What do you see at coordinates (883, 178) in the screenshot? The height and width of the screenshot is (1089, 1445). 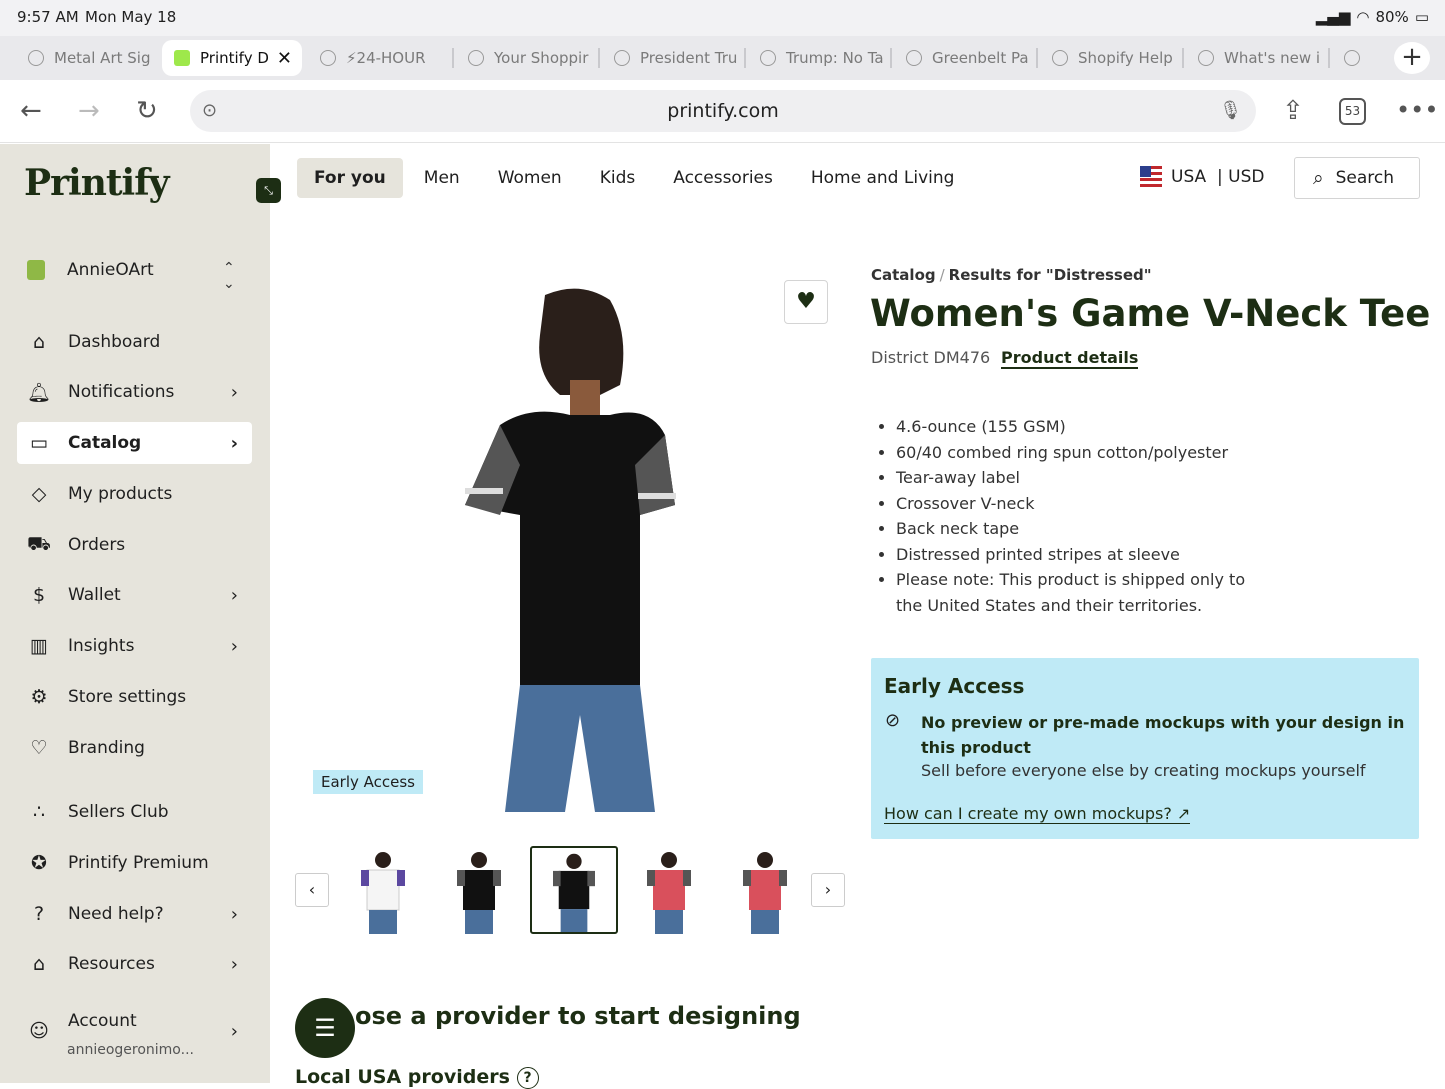 I see `nav-home-living: Home and Living` at bounding box center [883, 178].